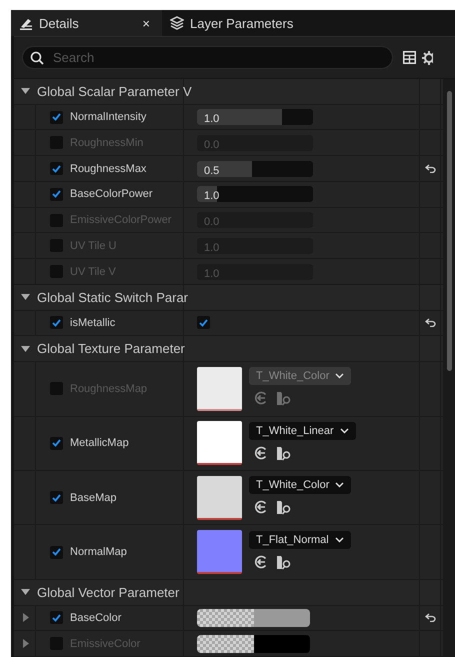 This screenshot has height=657, width=455. Describe the element at coordinates (86, 23) in the screenshot. I see `tab: Details ×` at that location.